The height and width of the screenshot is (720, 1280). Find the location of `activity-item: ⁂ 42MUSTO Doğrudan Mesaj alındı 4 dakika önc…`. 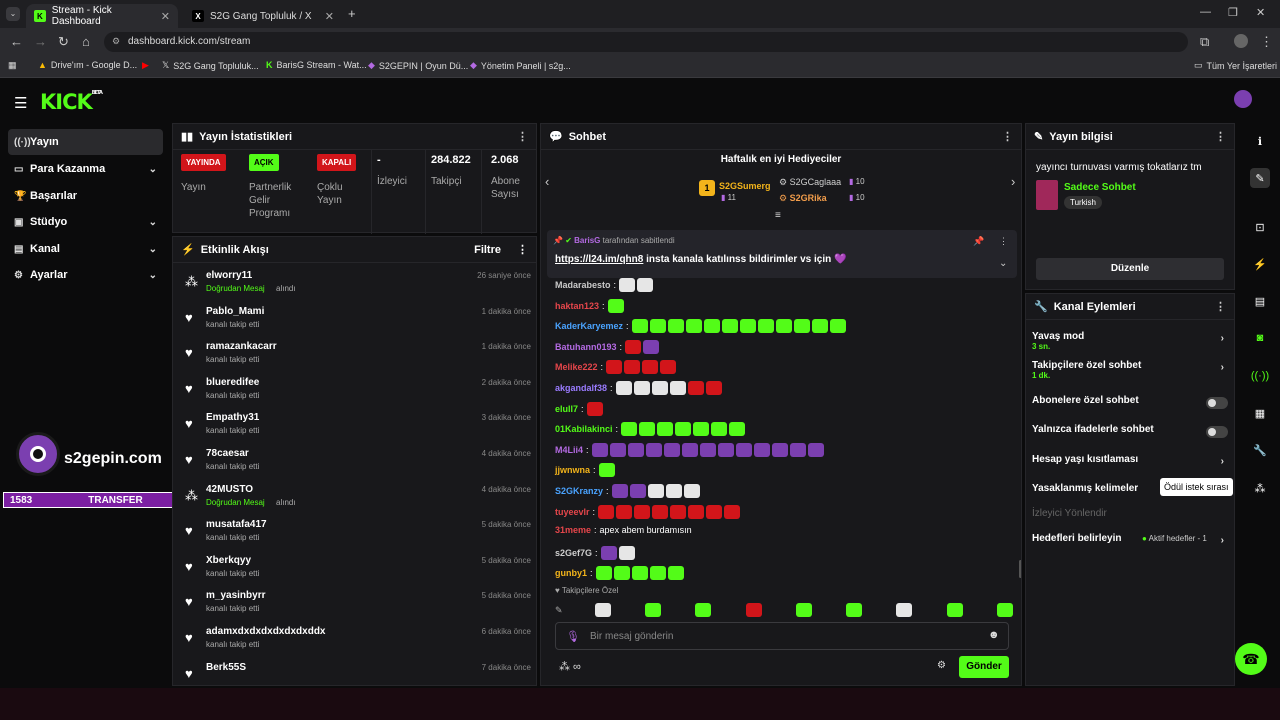

activity-item: ⁂ 42MUSTO Doğrudan Mesaj alındı 4 dakika önc… is located at coordinates (356, 498).